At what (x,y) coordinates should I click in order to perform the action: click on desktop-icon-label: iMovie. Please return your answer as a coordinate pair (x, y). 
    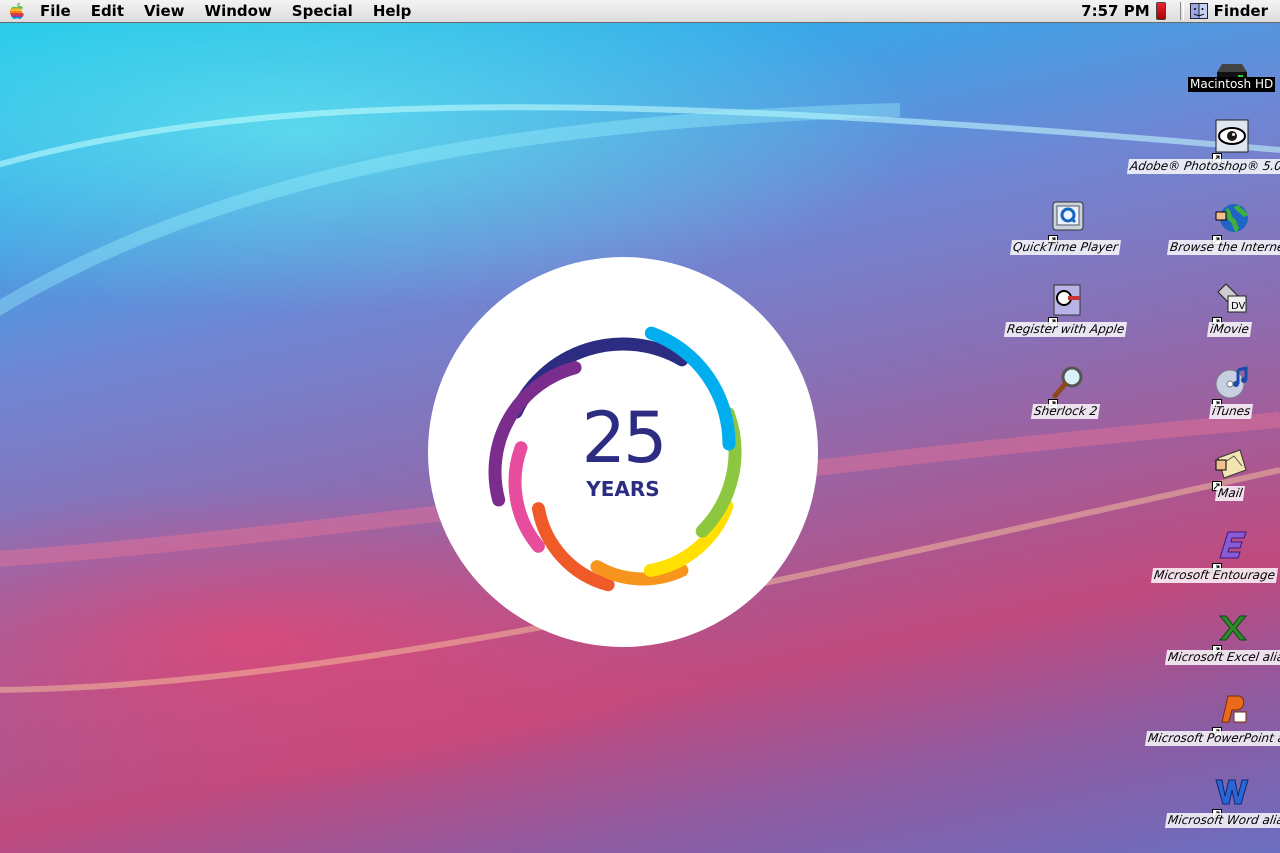
    Looking at the image, I should click on (1229, 329).